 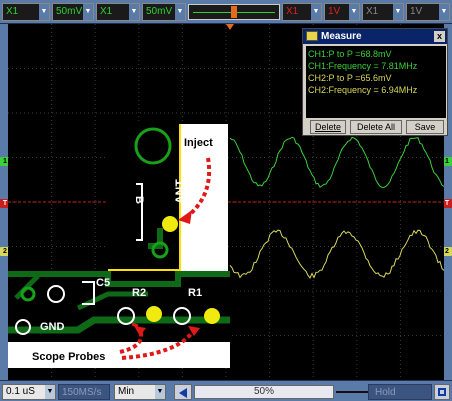 I want to click on r1-probe-point, so click(x=212, y=316).